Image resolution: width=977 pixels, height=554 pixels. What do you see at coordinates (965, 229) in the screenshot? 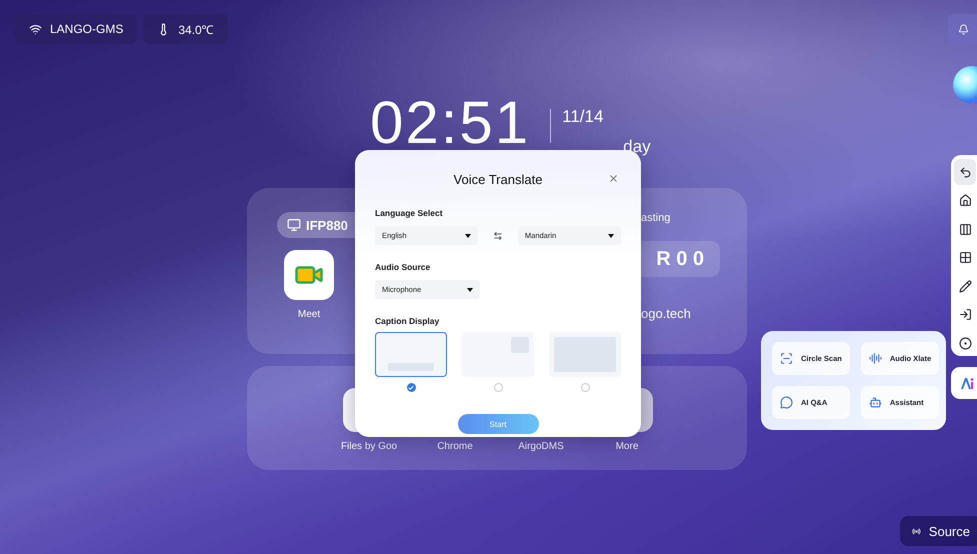
I see `columns-icon` at bounding box center [965, 229].